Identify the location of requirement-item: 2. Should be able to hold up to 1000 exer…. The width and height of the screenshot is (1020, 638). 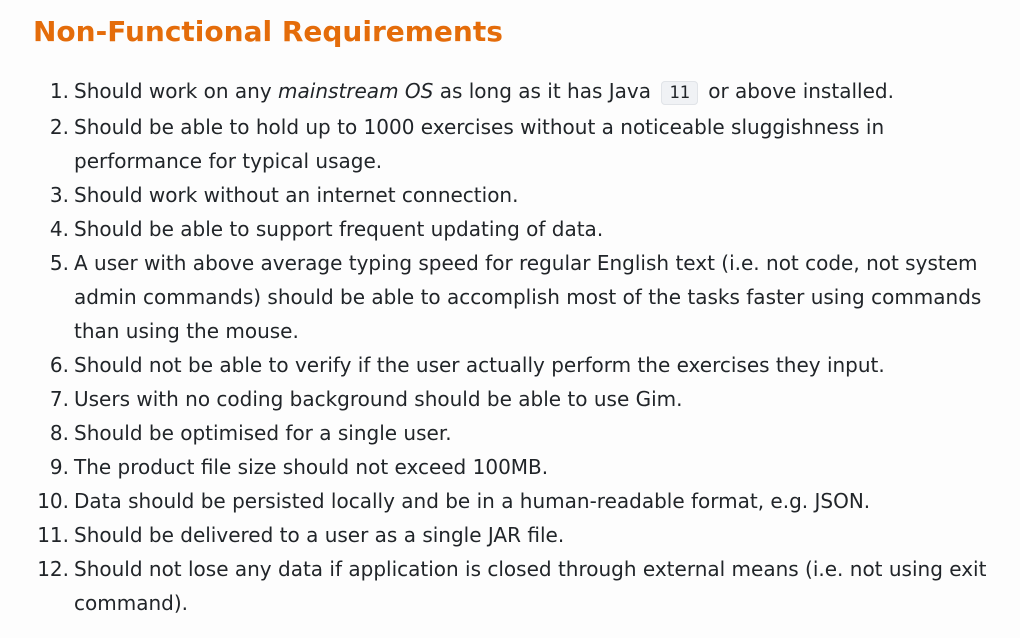
(513, 144).